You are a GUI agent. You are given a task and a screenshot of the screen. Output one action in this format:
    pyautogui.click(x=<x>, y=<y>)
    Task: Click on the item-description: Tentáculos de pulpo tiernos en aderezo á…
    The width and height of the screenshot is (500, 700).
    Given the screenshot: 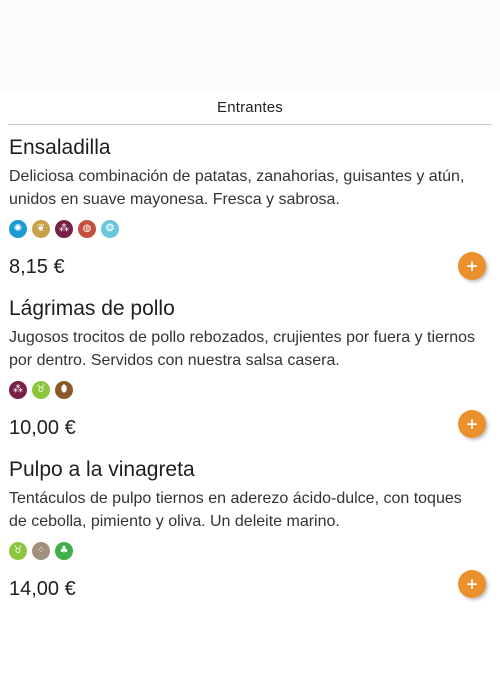 What is the action you would take?
    pyautogui.click(x=235, y=510)
    